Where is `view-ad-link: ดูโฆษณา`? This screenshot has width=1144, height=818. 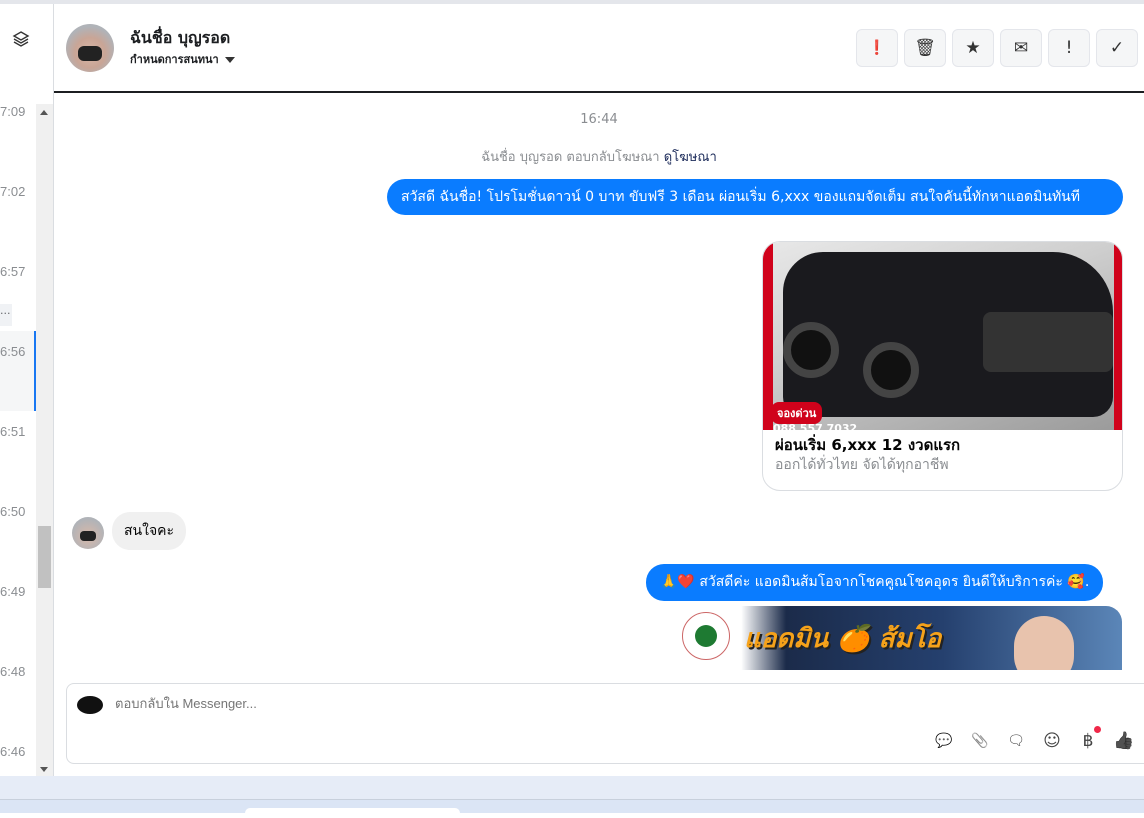
view-ad-link: ดูโฆษณา is located at coordinates (690, 157).